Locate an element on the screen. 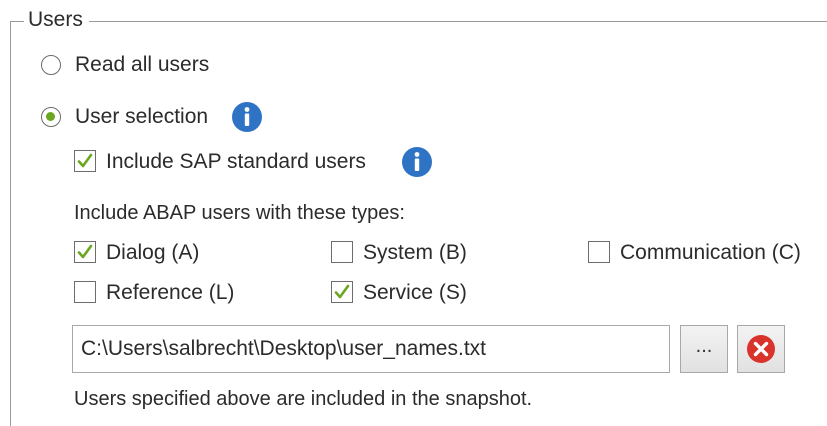  system-type-label: System (B) is located at coordinates (415, 253).